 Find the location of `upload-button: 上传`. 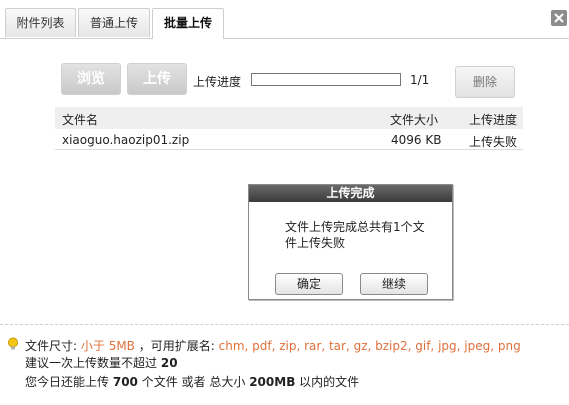

upload-button: 上传 is located at coordinates (157, 79).